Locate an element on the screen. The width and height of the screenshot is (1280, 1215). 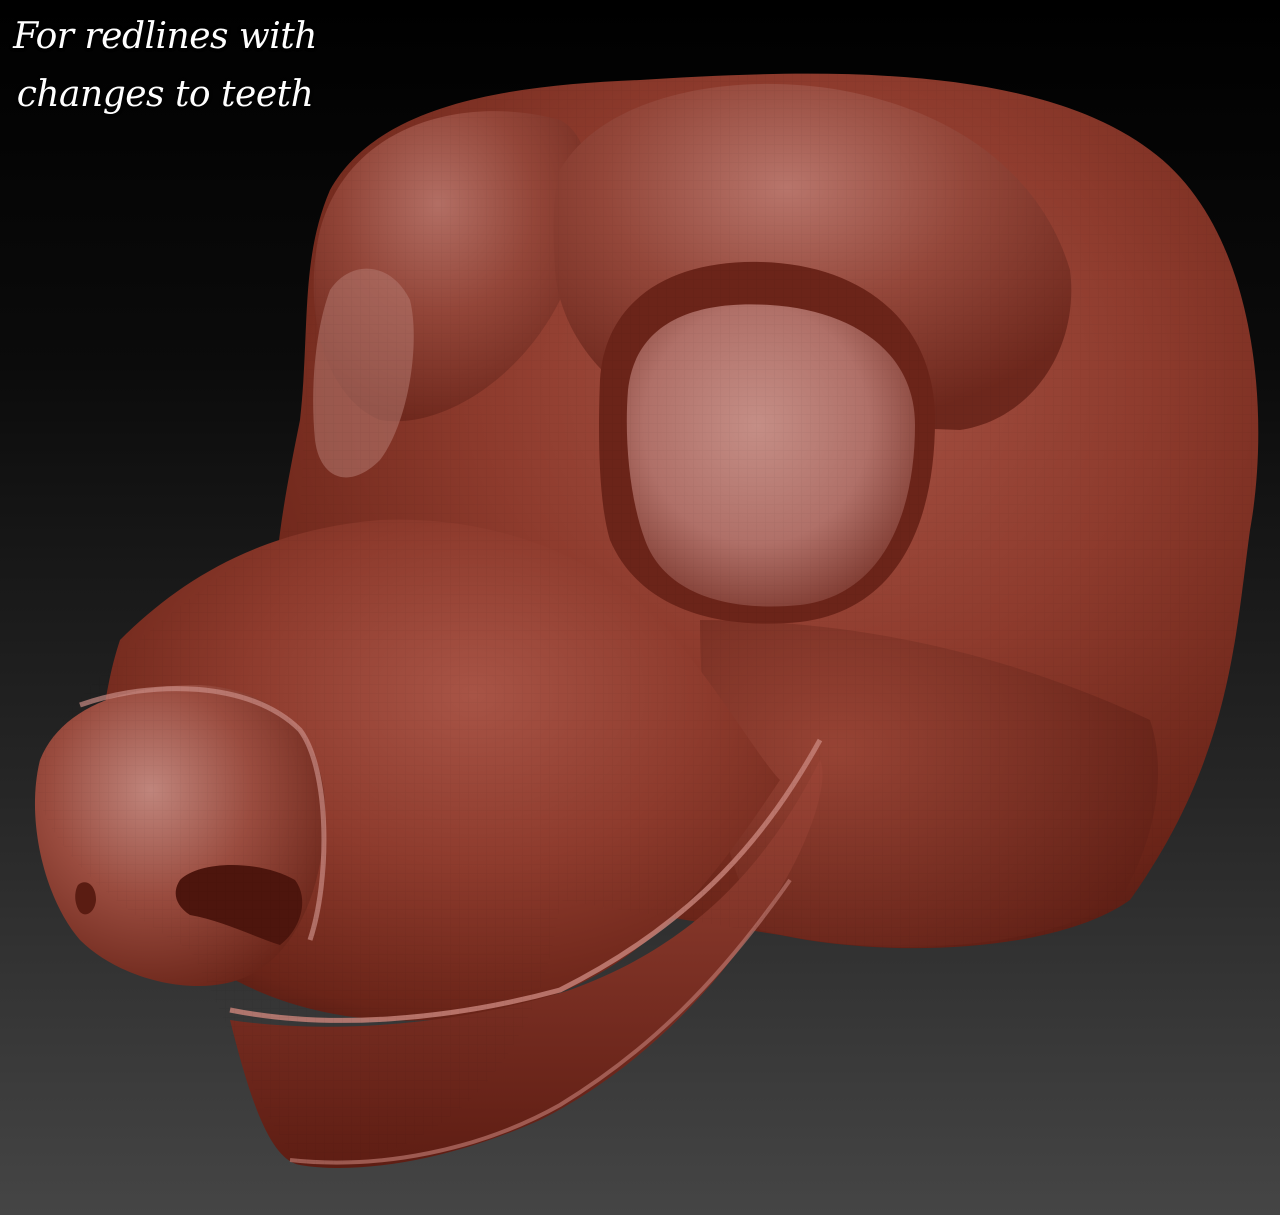
caption: For redlines with changes to teeth is located at coordinates (165, 66).